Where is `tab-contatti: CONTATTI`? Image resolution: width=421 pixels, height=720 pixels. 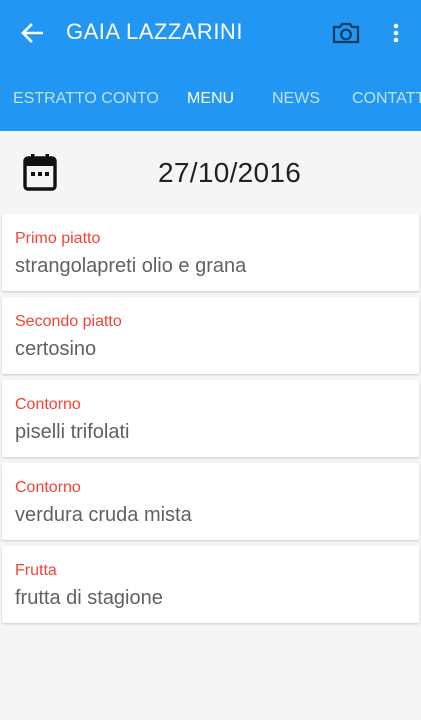
tab-contatti: CONTATTI is located at coordinates (386, 99).